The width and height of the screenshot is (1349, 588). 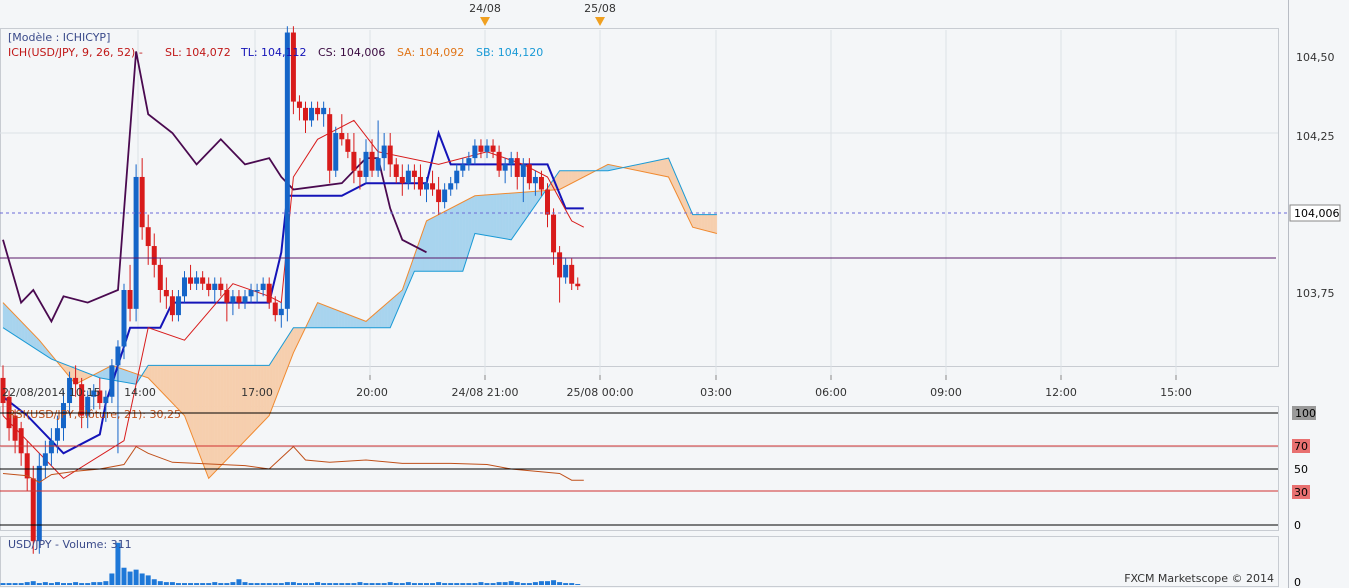 What do you see at coordinates (716, 392) in the screenshot?
I see `time-label-6: 03:00` at bounding box center [716, 392].